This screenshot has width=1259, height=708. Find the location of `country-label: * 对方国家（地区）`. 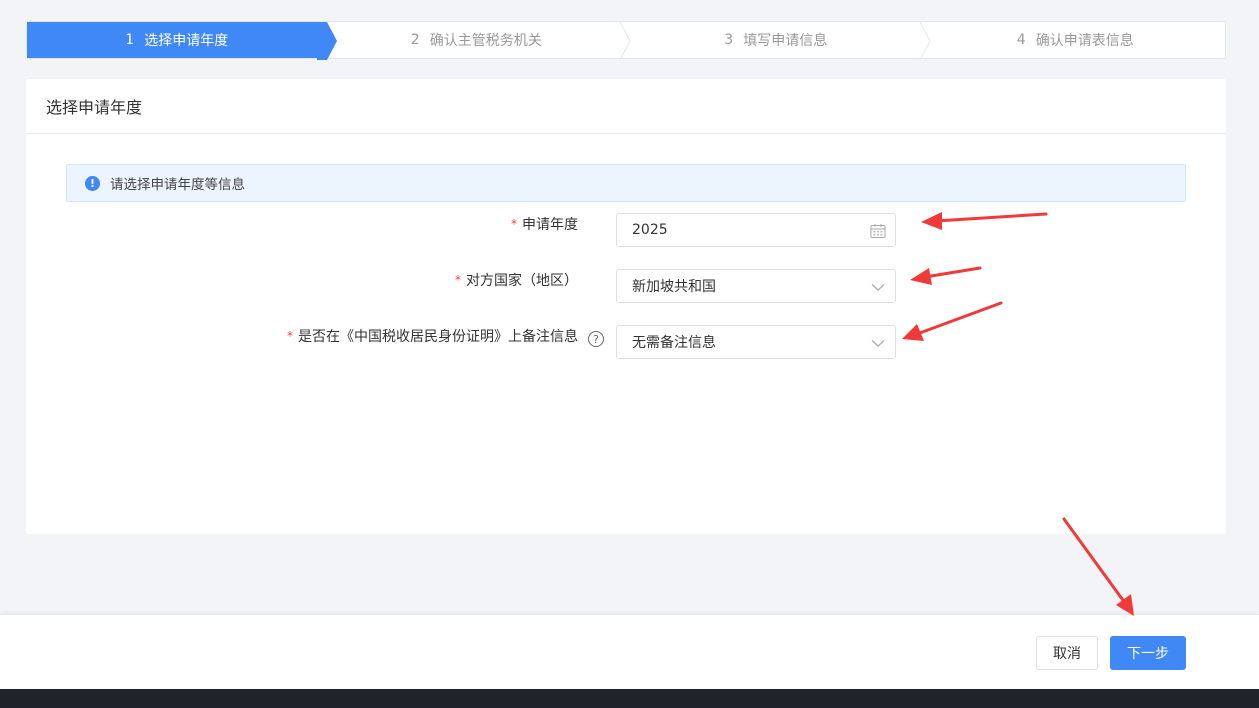

country-label: * 对方国家（地区） is located at coordinates (516, 280).